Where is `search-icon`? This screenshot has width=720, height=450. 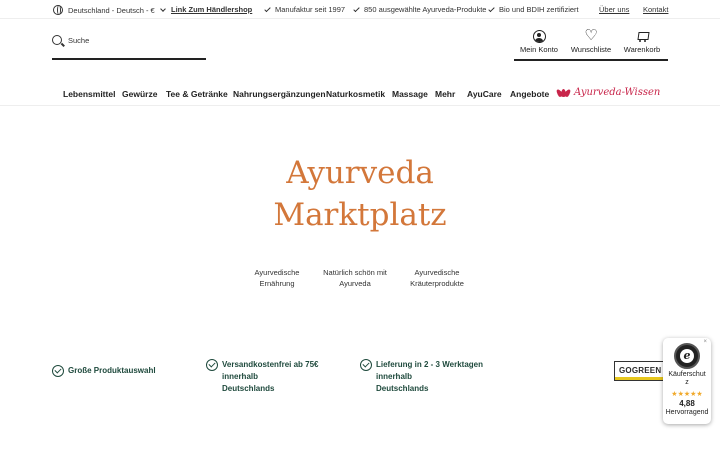
search-icon is located at coordinates (57, 40).